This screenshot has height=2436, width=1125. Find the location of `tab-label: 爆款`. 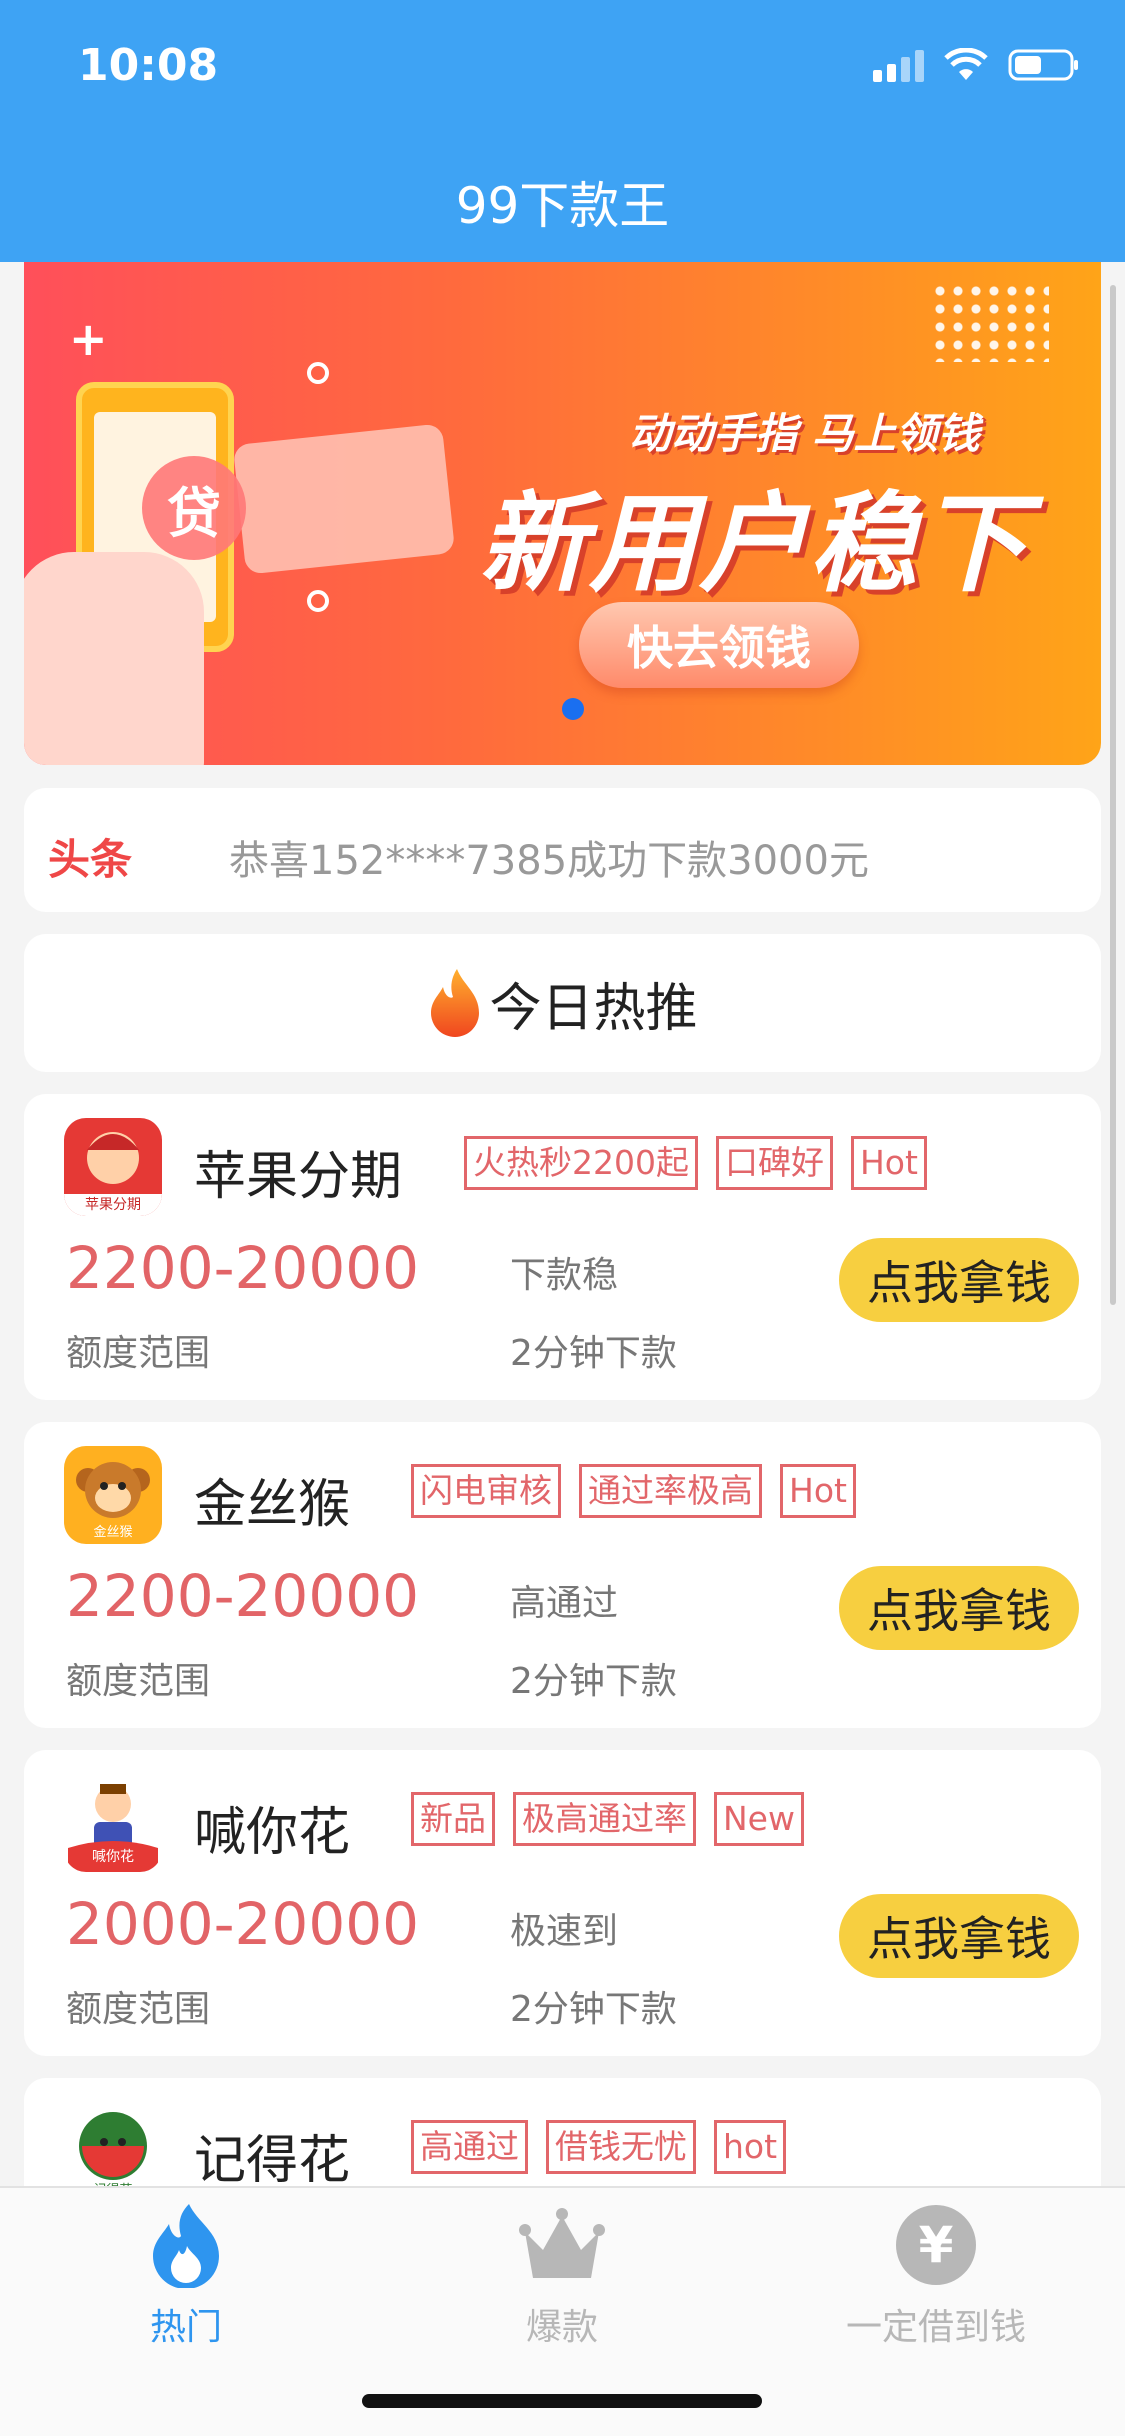

tab-label: 爆款 is located at coordinates (561, 2327).